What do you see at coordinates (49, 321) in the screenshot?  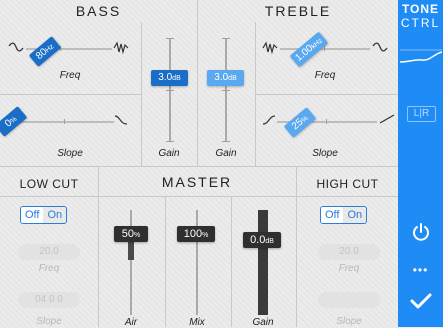 I see `low-cut-slope-label: Slope` at bounding box center [49, 321].